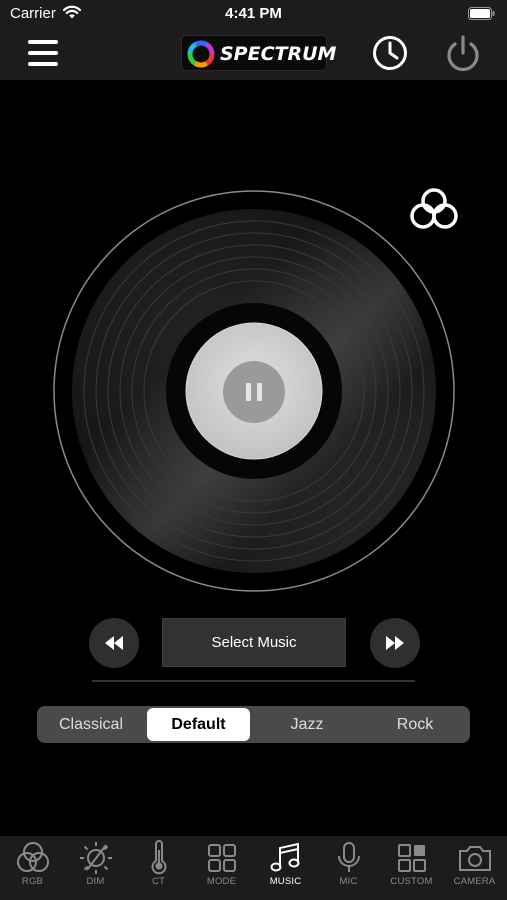 The width and height of the screenshot is (507, 900). Describe the element at coordinates (254, 642) in the screenshot. I see `select-music-button: Select Music` at that location.